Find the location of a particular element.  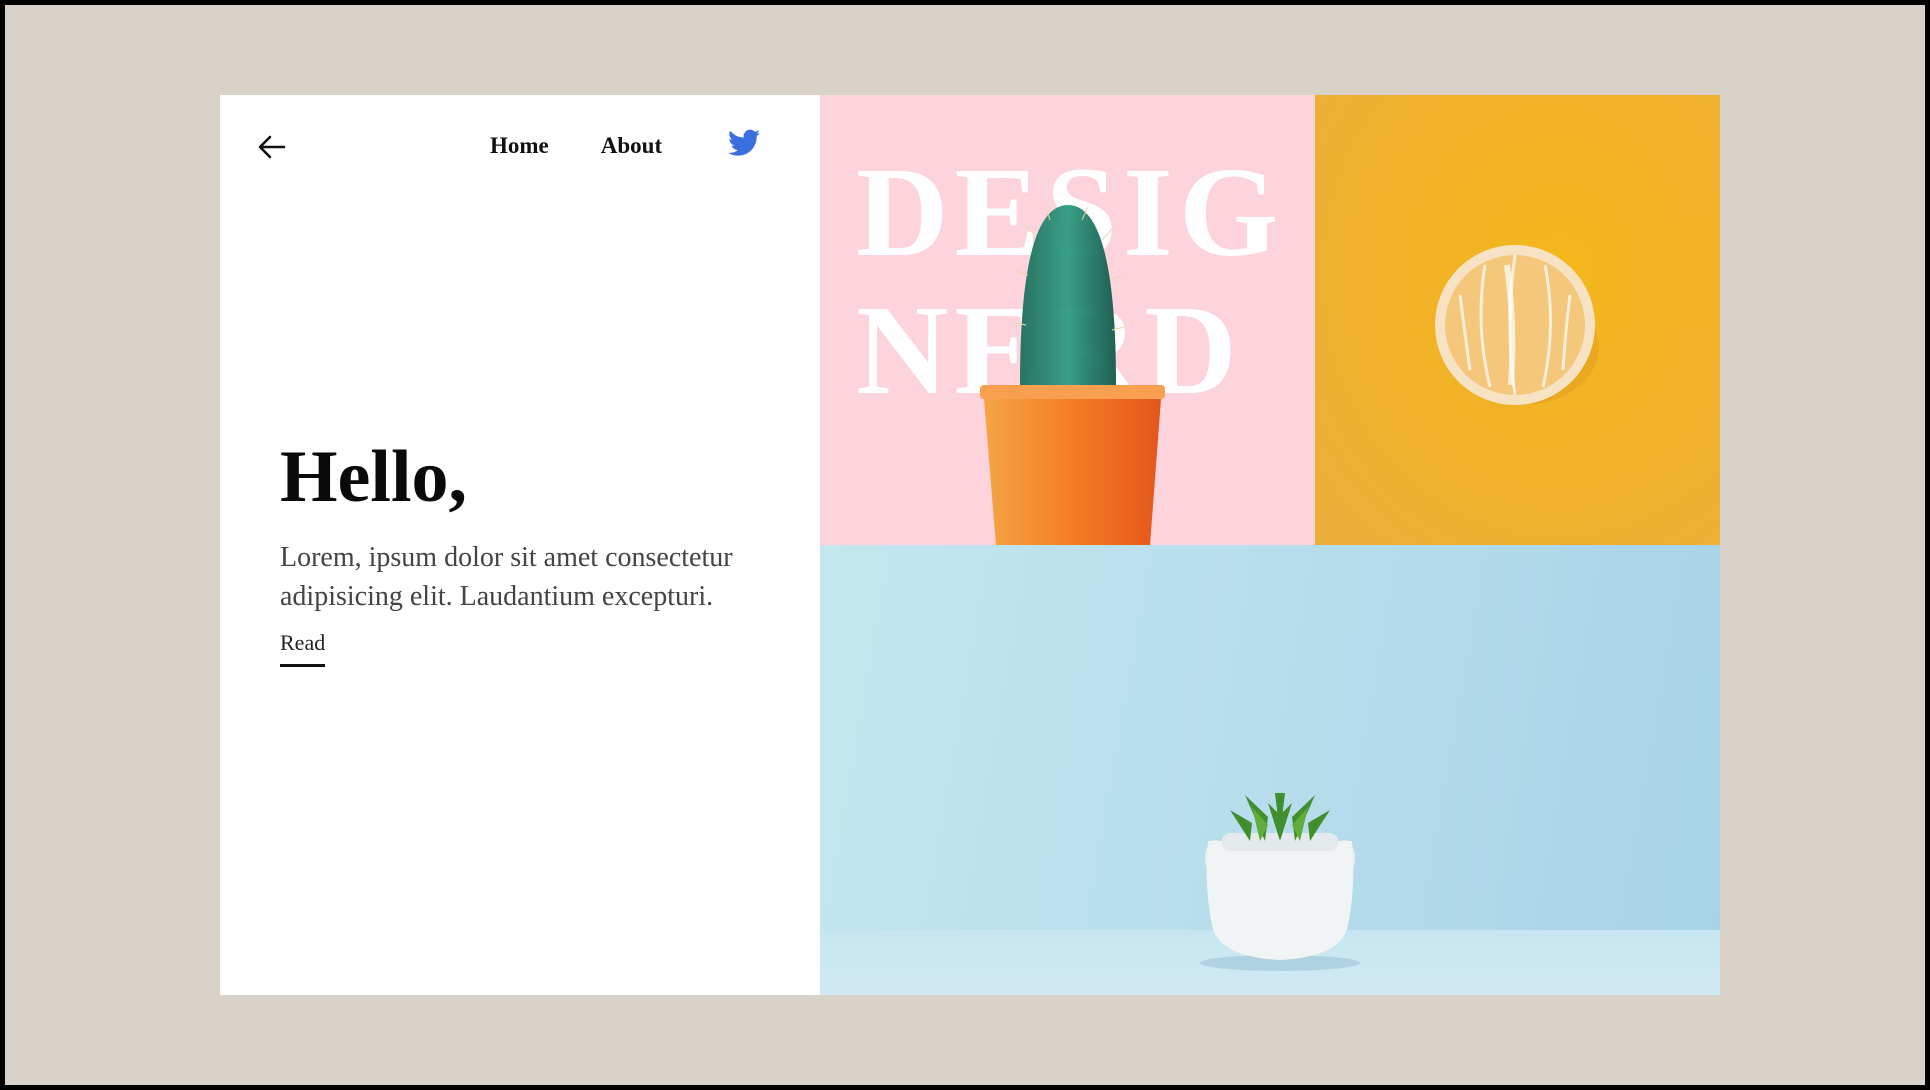

arrow-left-icon is located at coordinates (272, 147).